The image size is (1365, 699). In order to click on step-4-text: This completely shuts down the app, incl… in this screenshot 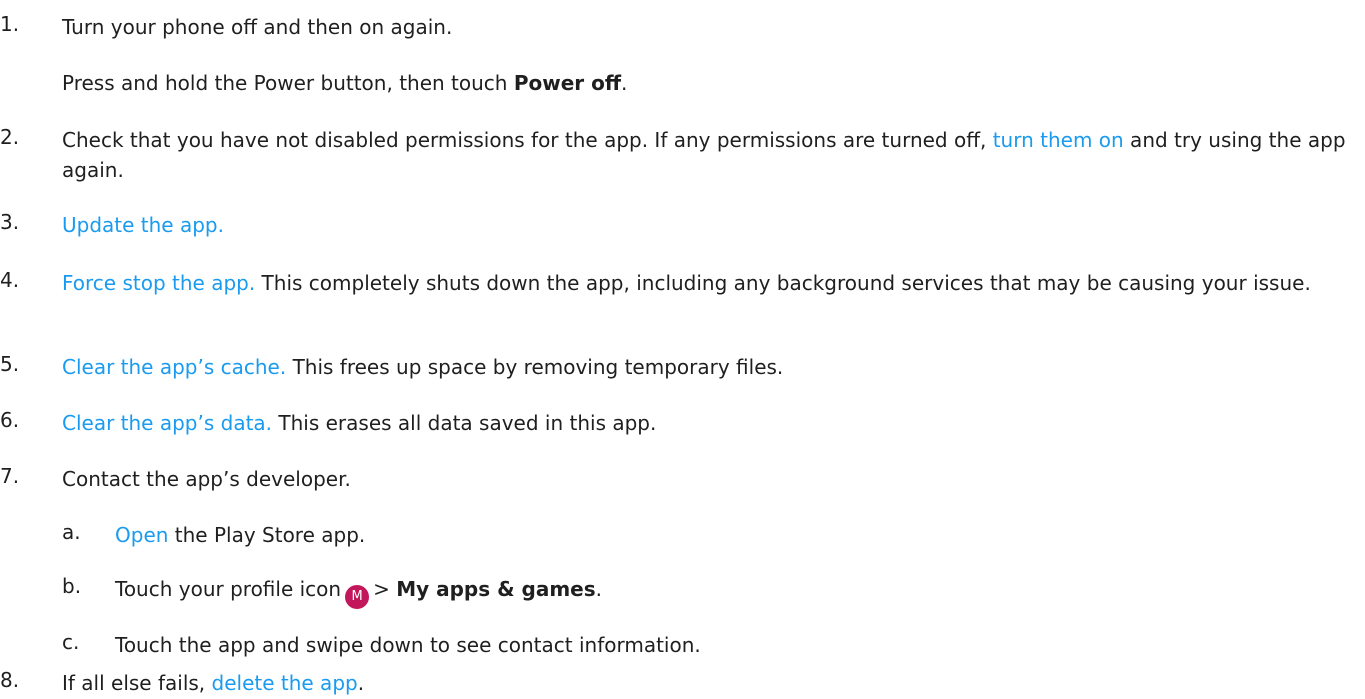, I will do `click(783, 283)`.